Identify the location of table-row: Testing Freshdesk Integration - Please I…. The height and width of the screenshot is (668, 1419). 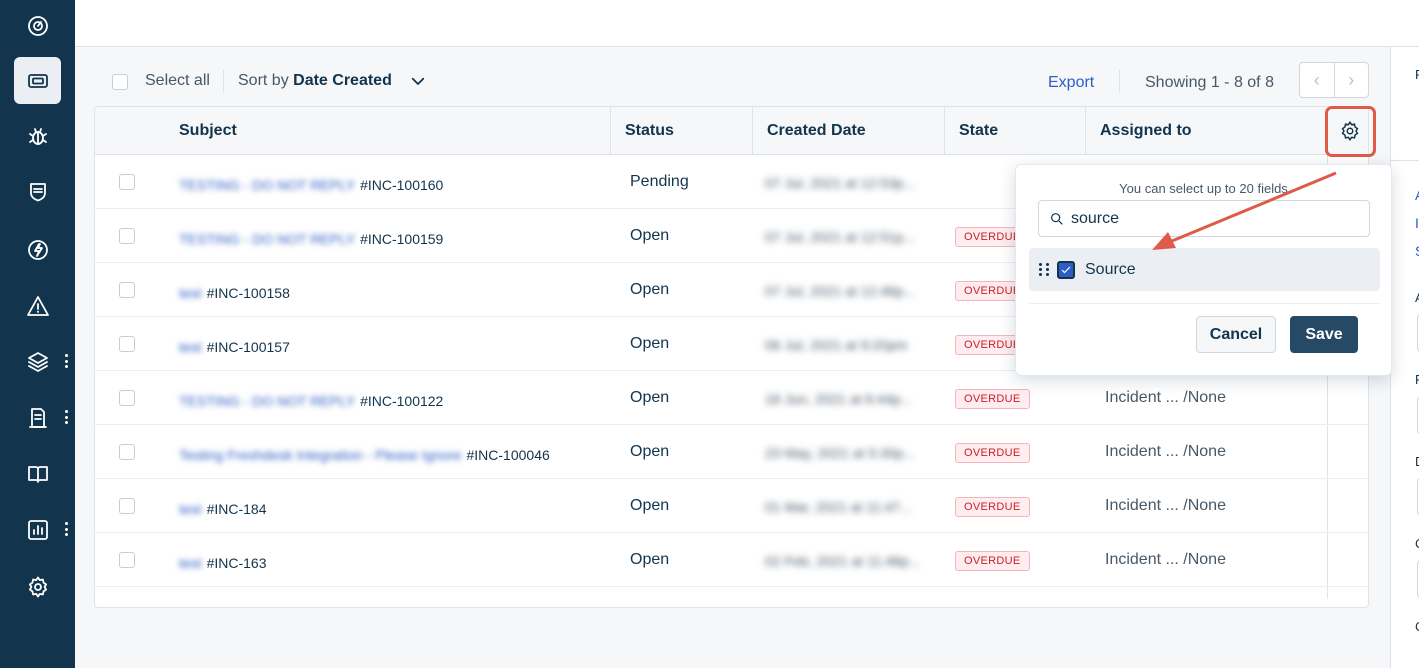
(731, 452).